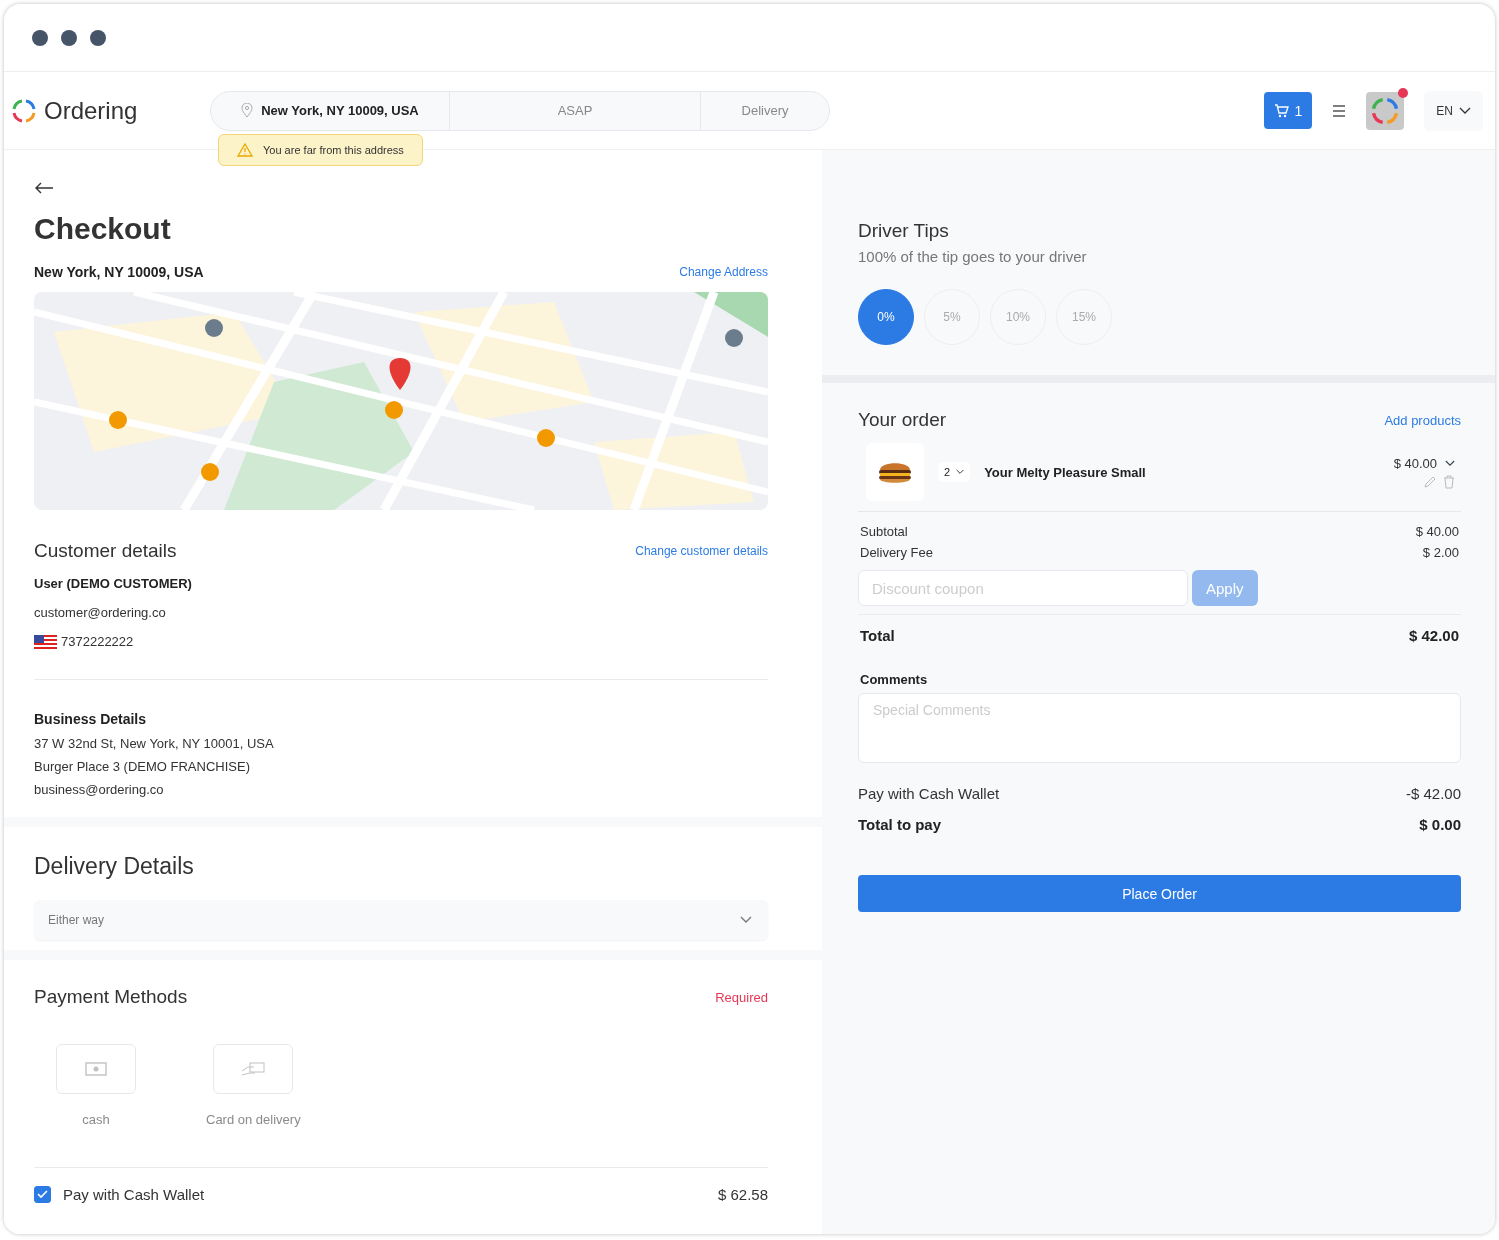 The image size is (1499, 1240). Describe the element at coordinates (1433, 793) in the screenshot. I see `wallet-payment-value: -$ 42.00` at that location.